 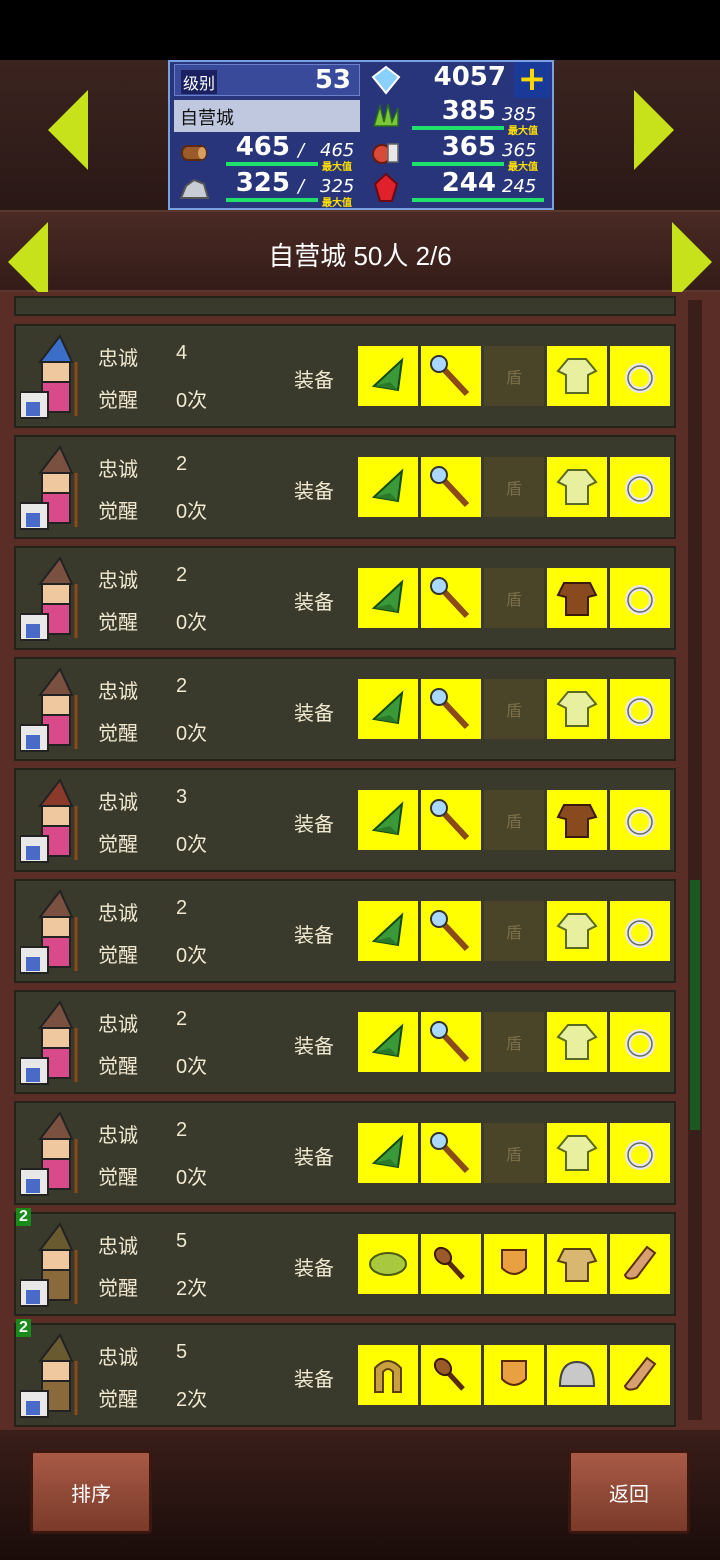 What do you see at coordinates (629, 1492) in the screenshot?
I see `back-button: 返回` at bounding box center [629, 1492].